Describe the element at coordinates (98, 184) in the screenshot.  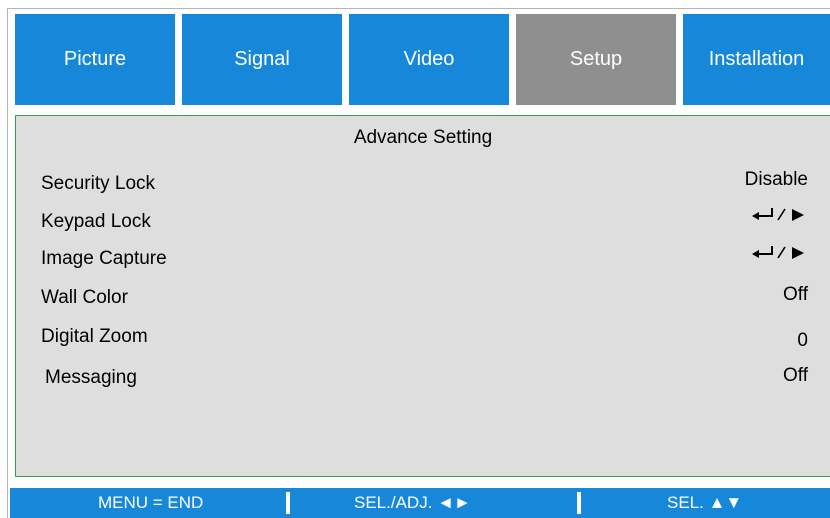
I see `security-lock-label: Security Lock` at that location.